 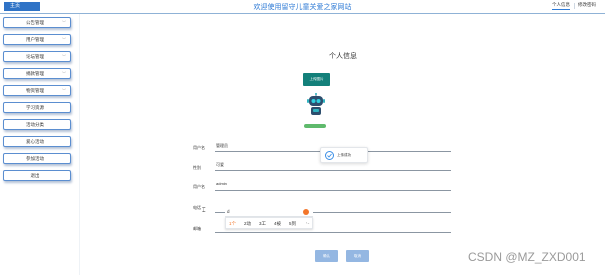 I want to click on sidebar-item-label: 爱心活动, so click(x=35, y=141).